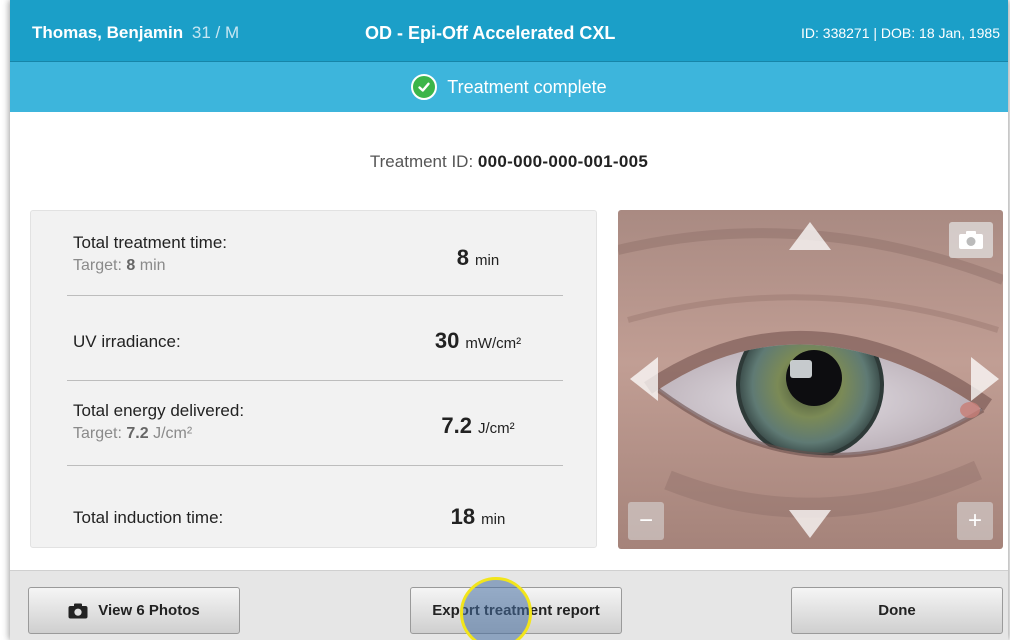 Image resolution: width=1010 pixels, height=640 pixels. What do you see at coordinates (159, 410) in the screenshot?
I see `stat-label: Total energy delivered:` at bounding box center [159, 410].